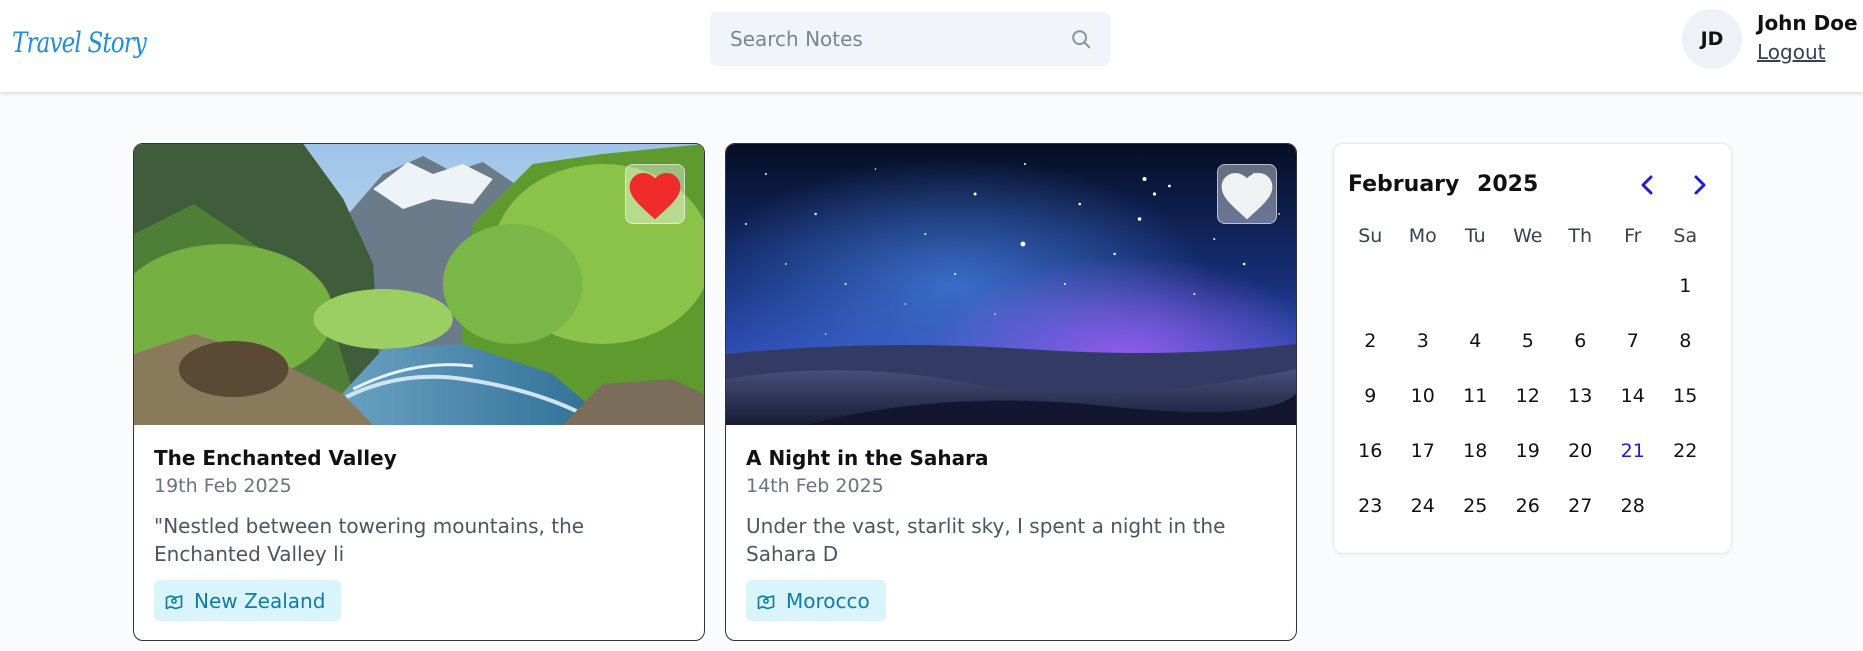  What do you see at coordinates (260, 600) in the screenshot?
I see `location-label: New Zealand` at bounding box center [260, 600].